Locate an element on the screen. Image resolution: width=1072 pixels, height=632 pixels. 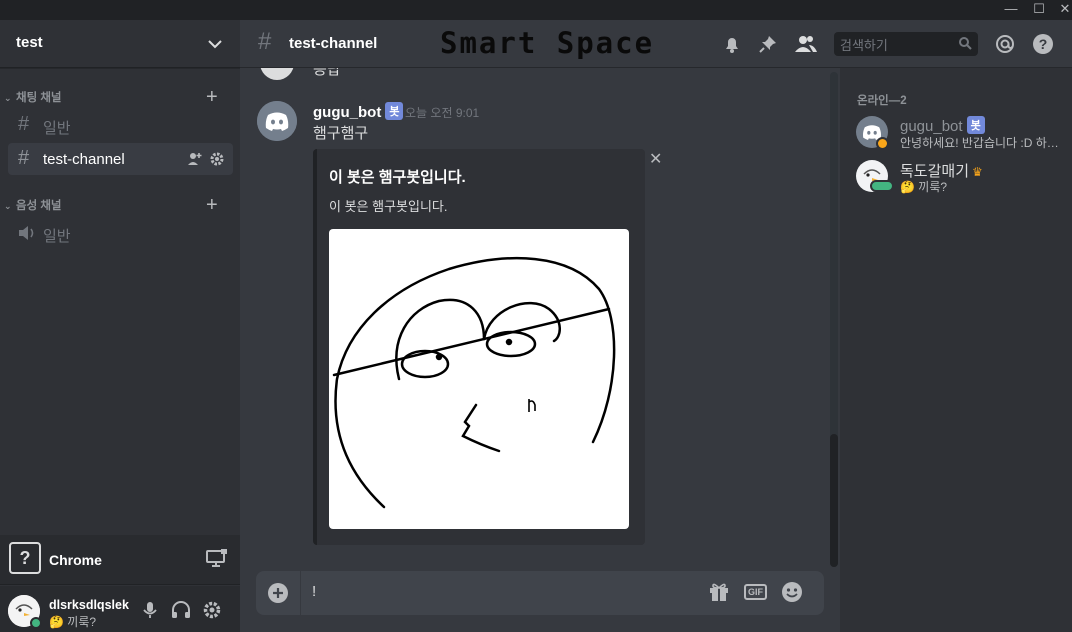
gear-icon is located at coordinates (217, 159).